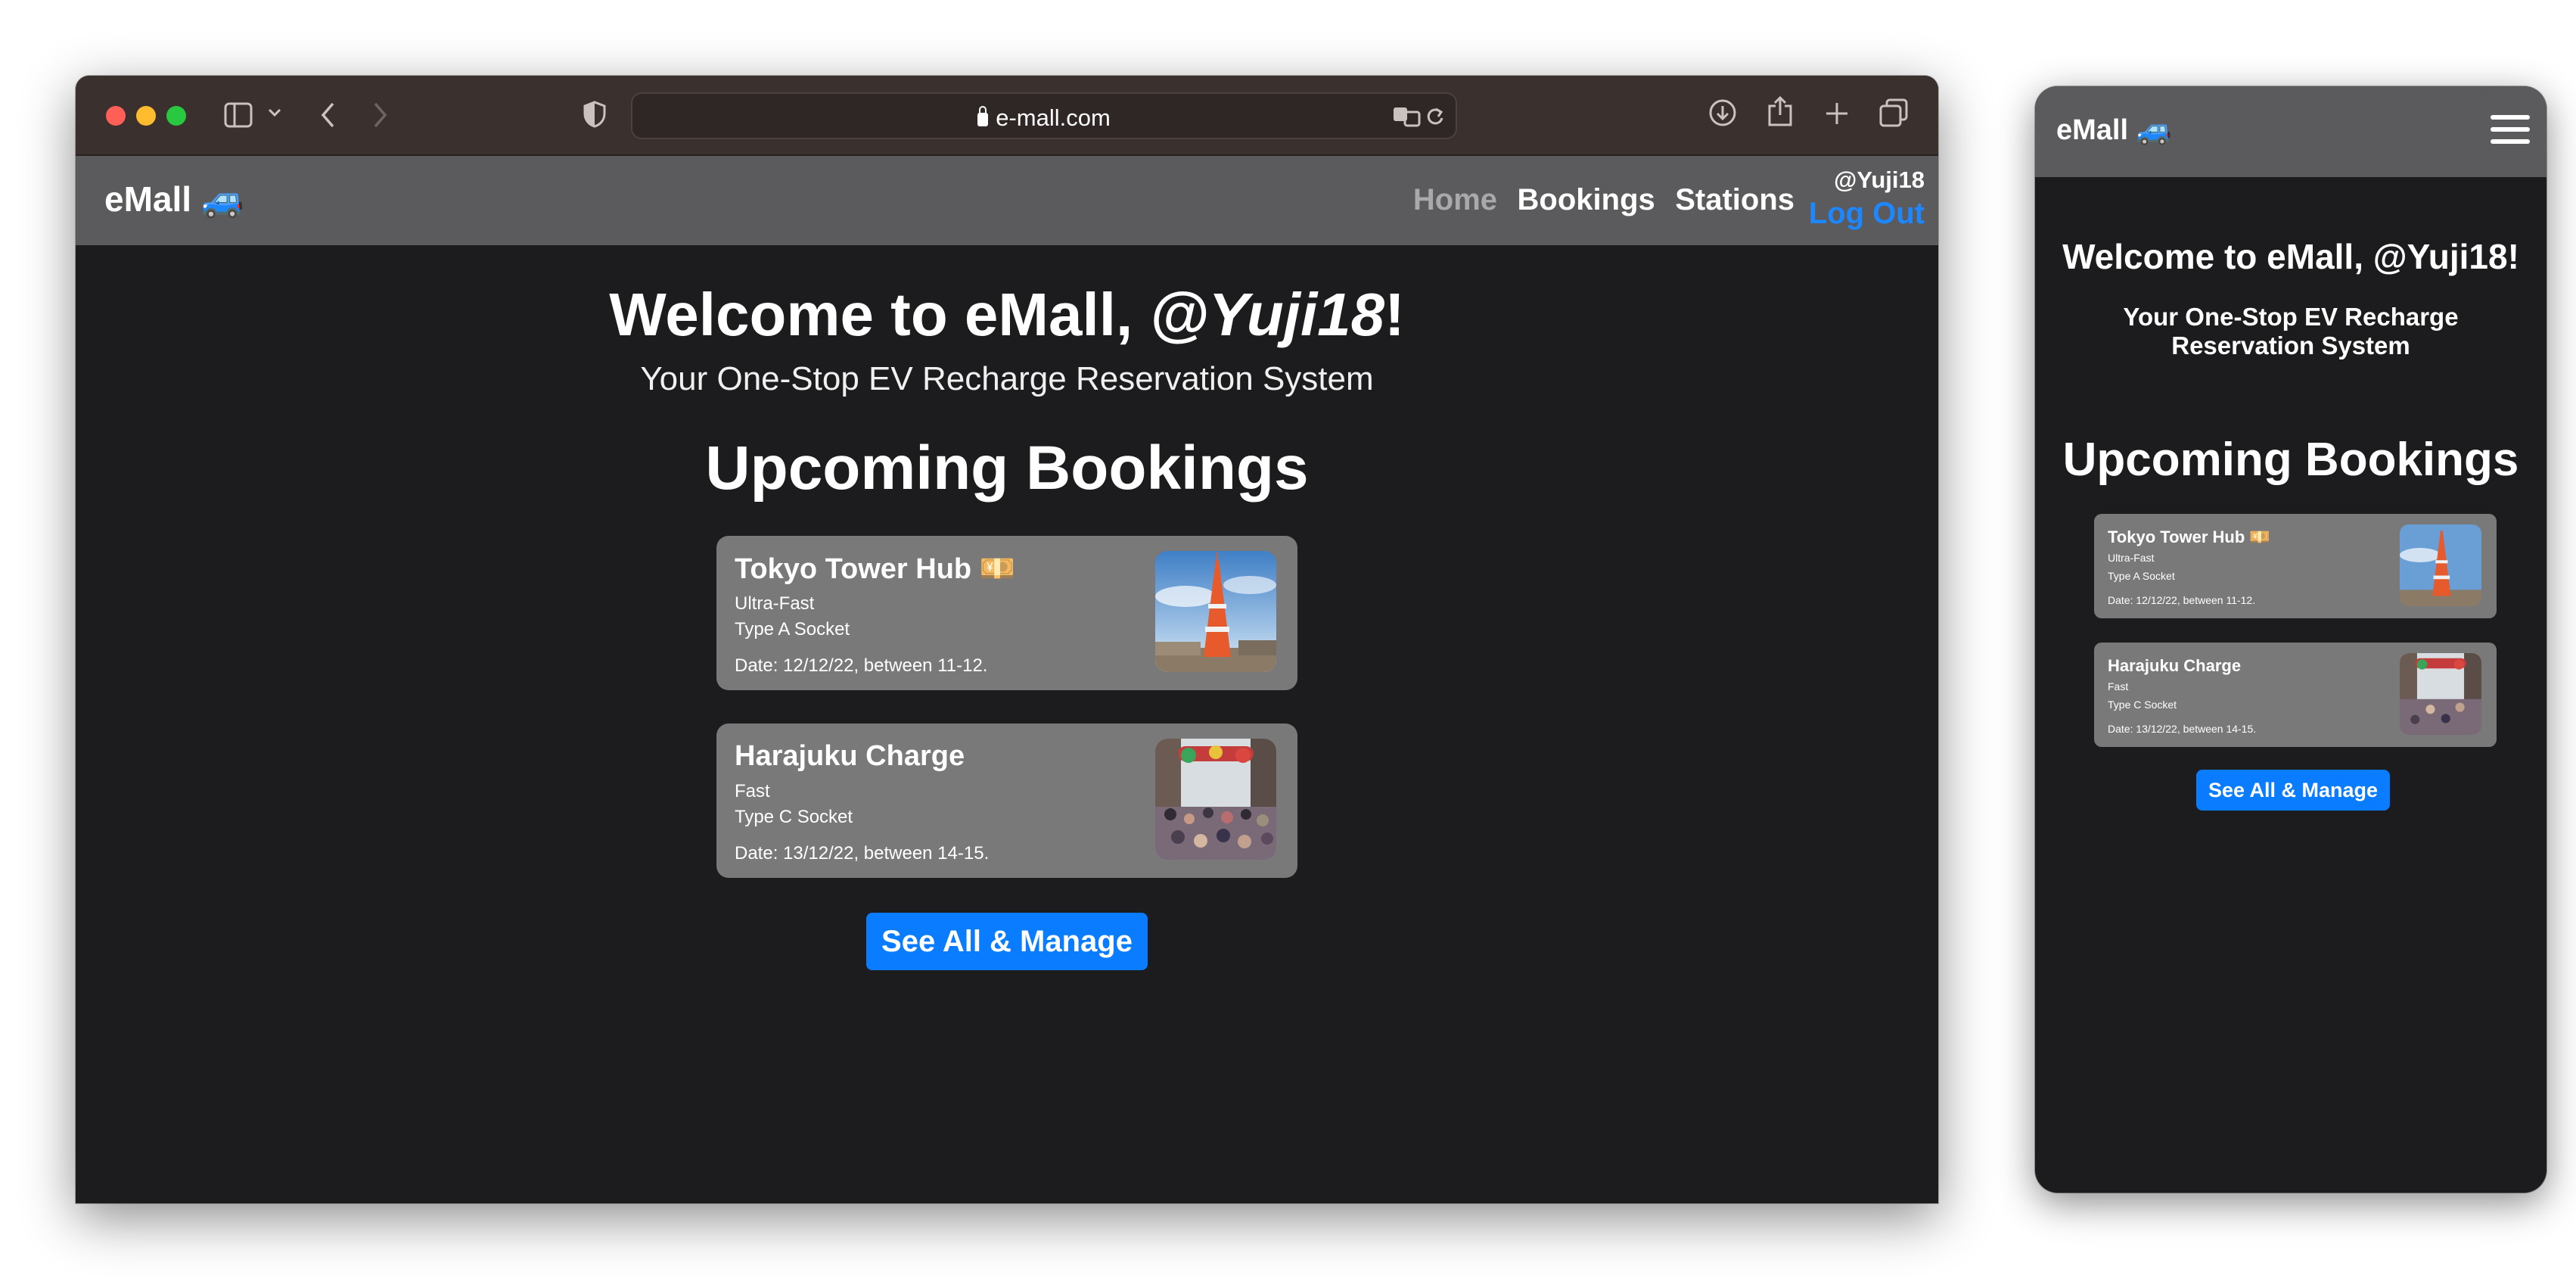 The width and height of the screenshot is (2576, 1279). What do you see at coordinates (274, 112) in the screenshot?
I see `chevron-down-icon` at bounding box center [274, 112].